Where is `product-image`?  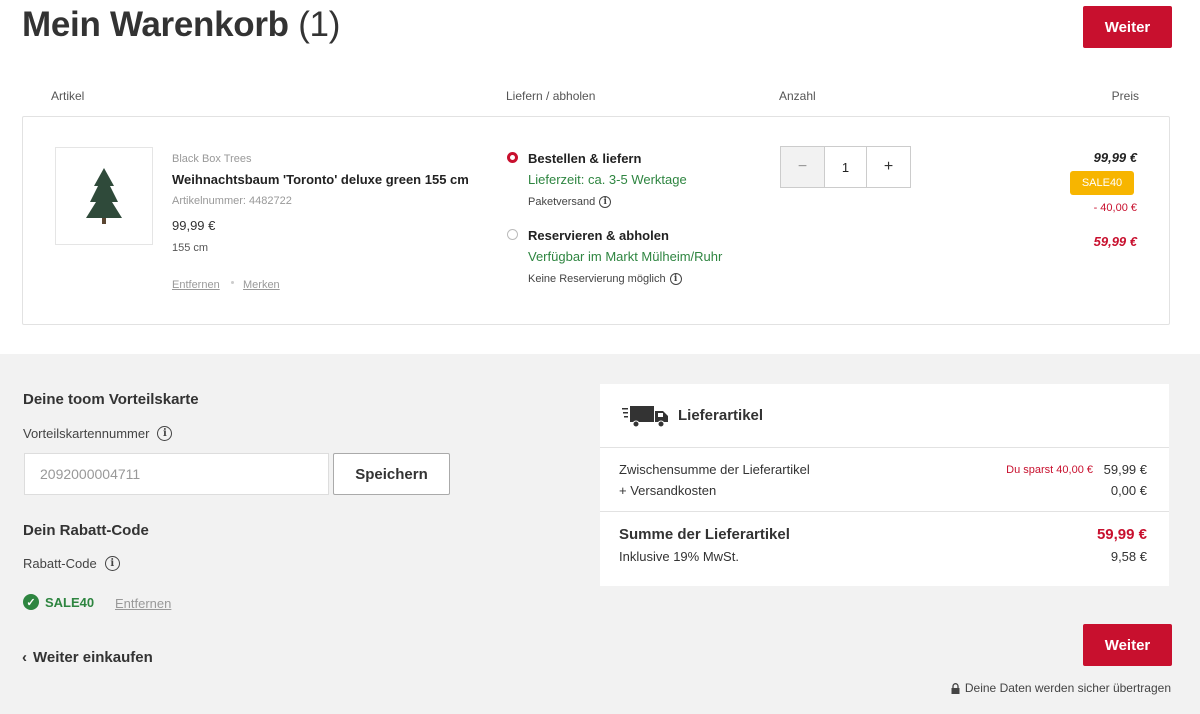
product-image is located at coordinates (104, 196).